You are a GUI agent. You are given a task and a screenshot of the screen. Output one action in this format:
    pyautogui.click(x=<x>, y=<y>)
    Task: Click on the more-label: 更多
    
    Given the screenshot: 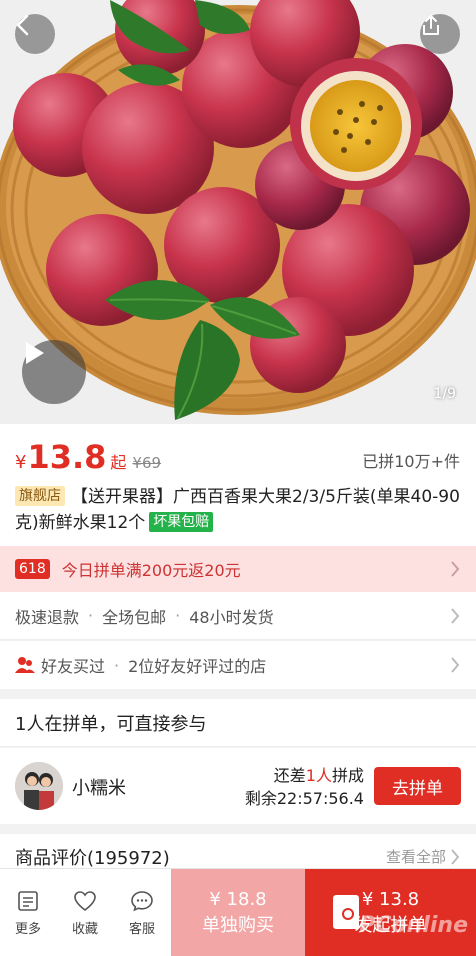 What is the action you would take?
    pyautogui.click(x=27, y=929)
    